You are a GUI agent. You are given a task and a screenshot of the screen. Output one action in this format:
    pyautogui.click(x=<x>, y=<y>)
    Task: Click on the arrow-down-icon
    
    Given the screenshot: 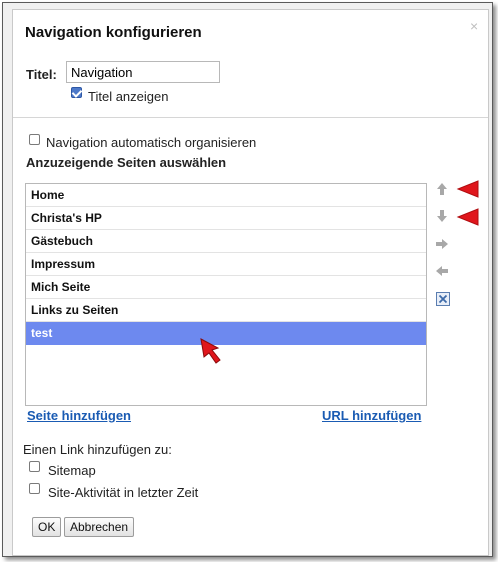 What is the action you would take?
    pyautogui.click(x=442, y=216)
    